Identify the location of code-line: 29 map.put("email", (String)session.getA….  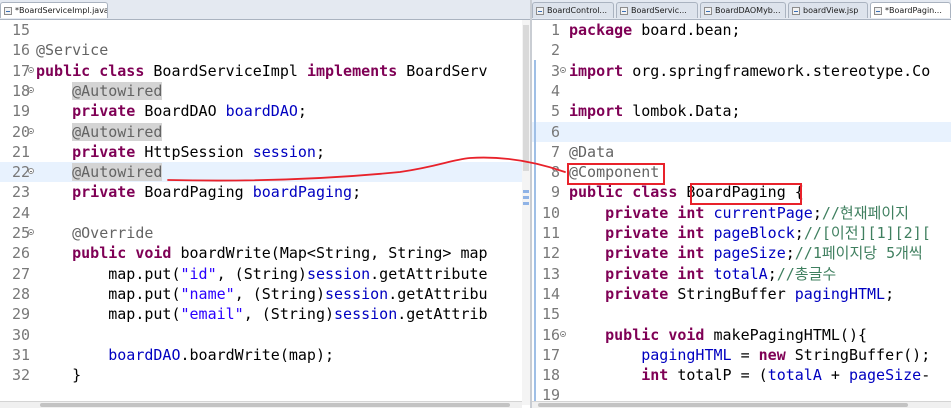
(265, 314).